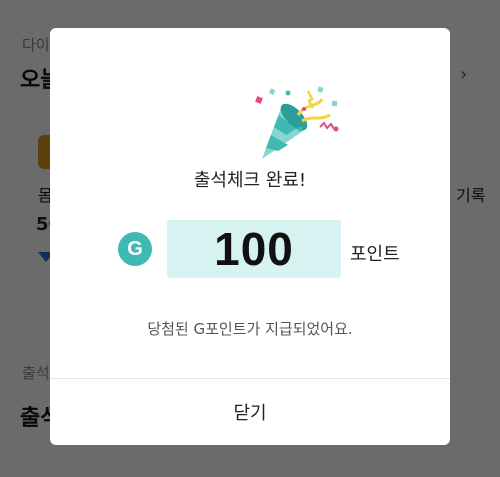 This screenshot has width=500, height=477. What do you see at coordinates (250, 329) in the screenshot?
I see `dialog-message: 당첨된 G포인트가 지급되었어요.` at bounding box center [250, 329].